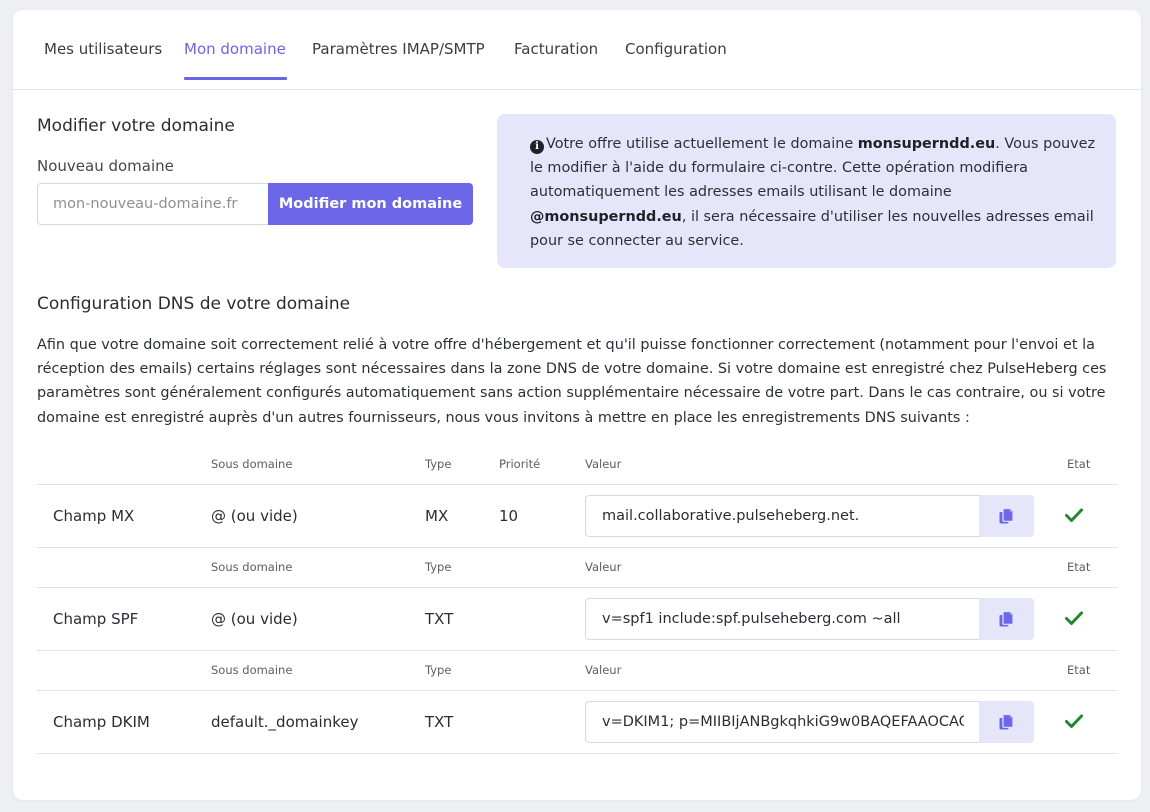 The image size is (1150, 812). I want to click on table-row-mx: Champ MX @ (ou vide) MX 10, so click(577, 516).